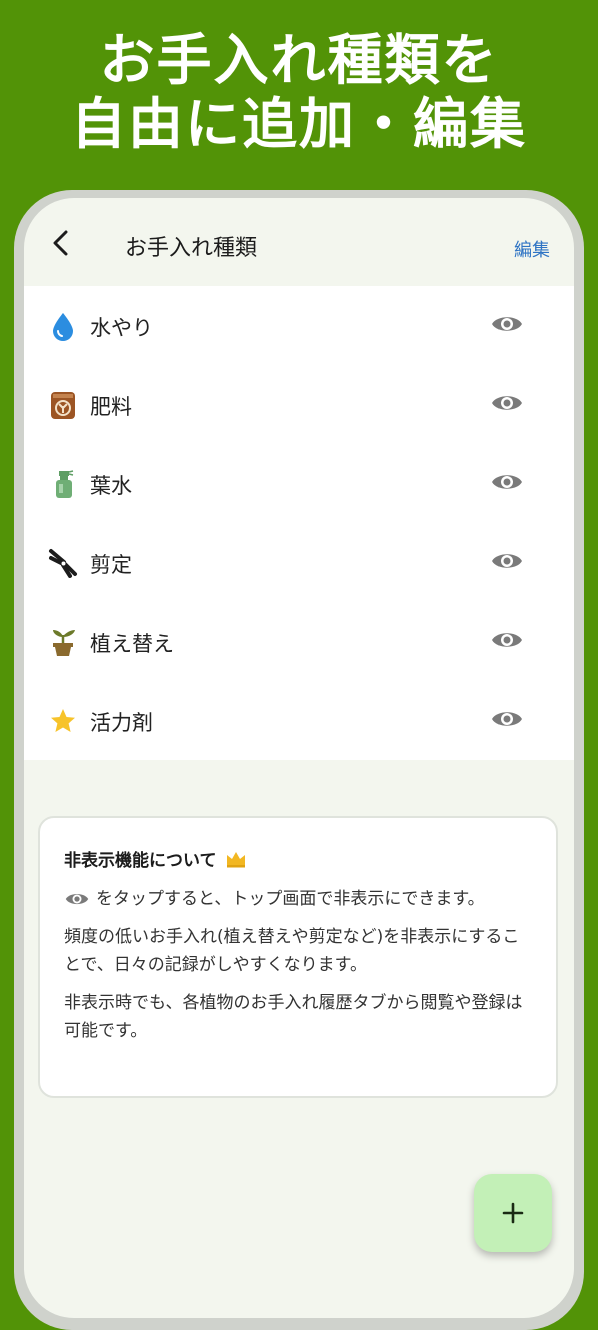 The image size is (598, 1330). What do you see at coordinates (63, 563) in the screenshot?
I see `pruning-shears-icon` at bounding box center [63, 563].